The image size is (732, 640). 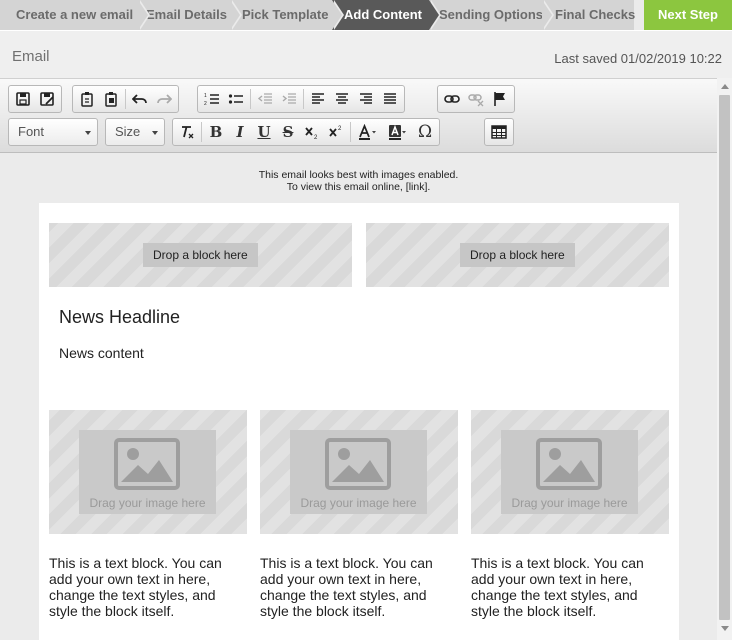 I want to click on font-select: Font, so click(x=53, y=132).